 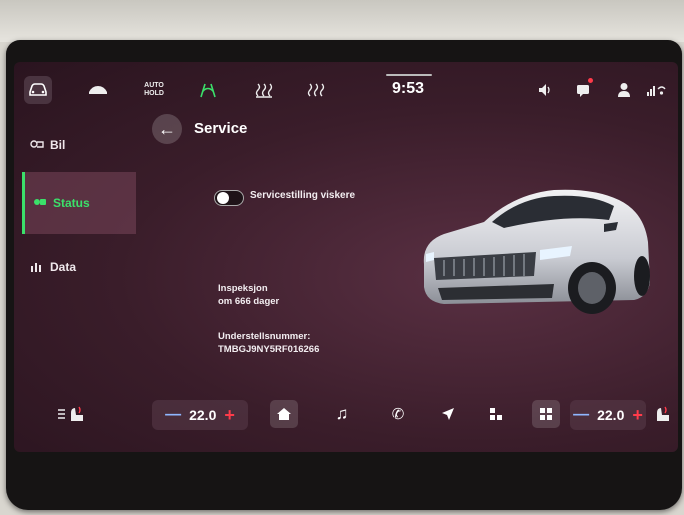 I want to click on bar-chart-icon, so click(x=37, y=267).